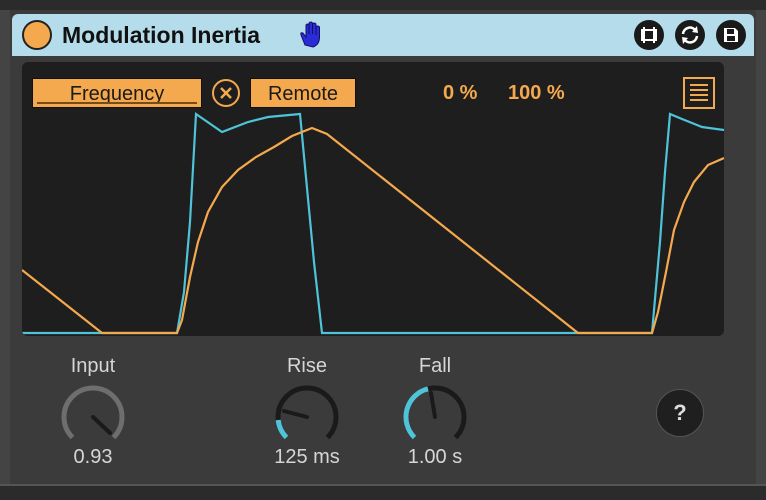  What do you see at coordinates (383, 5) in the screenshot?
I see `top-strip` at bounding box center [383, 5].